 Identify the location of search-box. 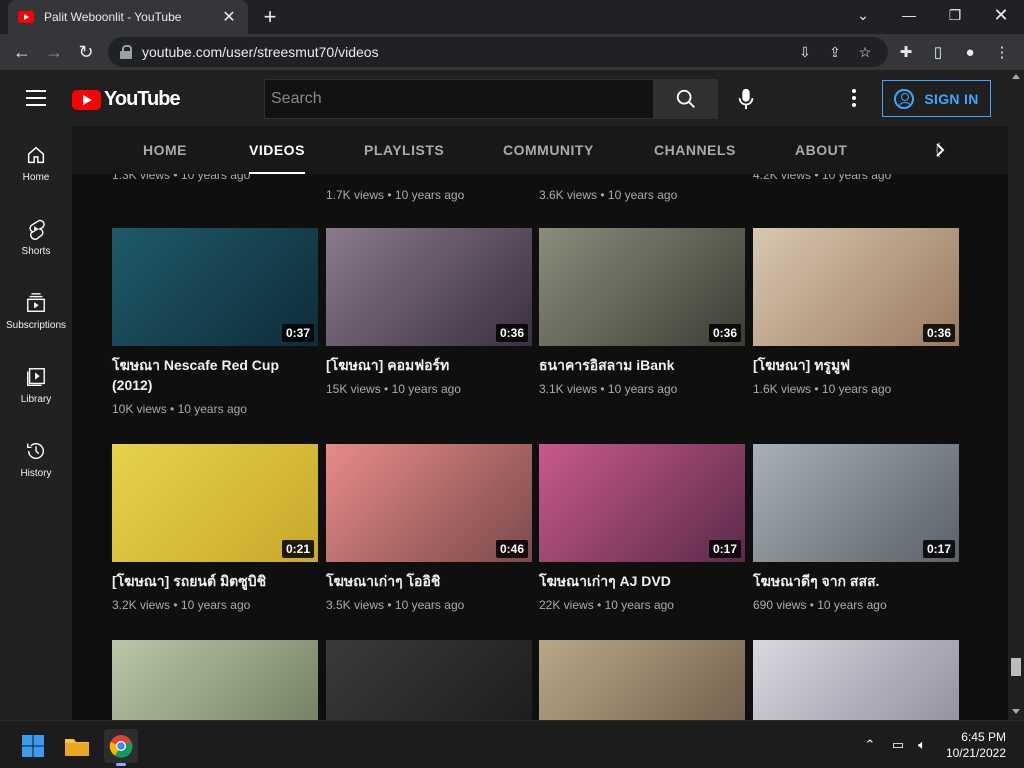
(459, 99).